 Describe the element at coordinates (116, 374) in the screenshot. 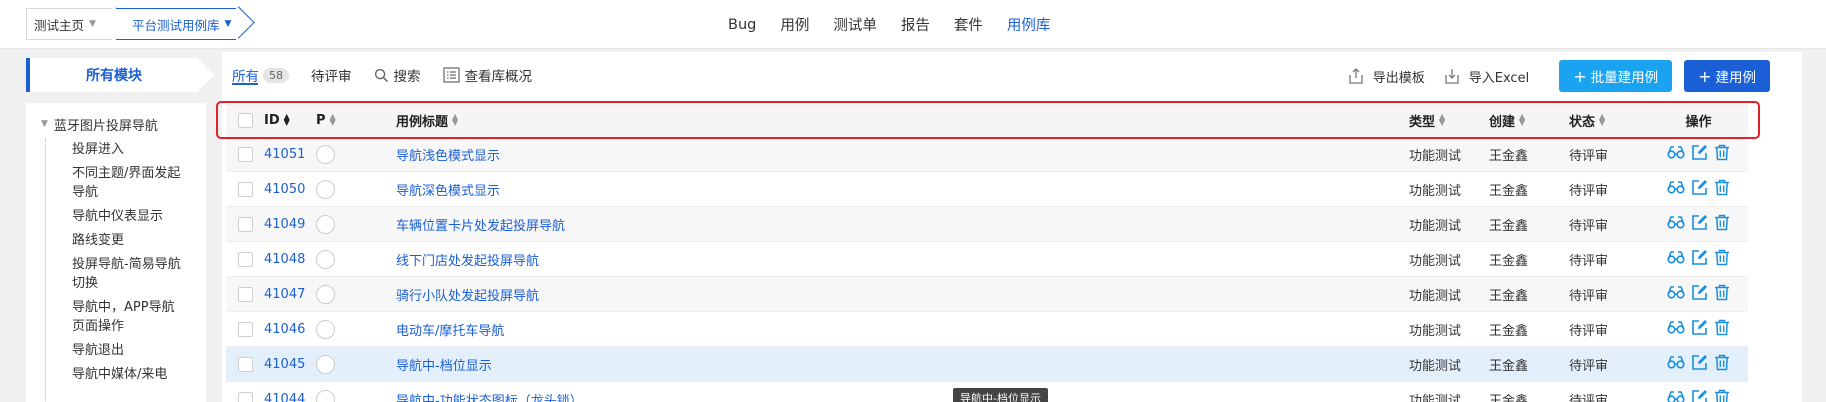

I see `tree-item: 导航中媒体/来电` at that location.